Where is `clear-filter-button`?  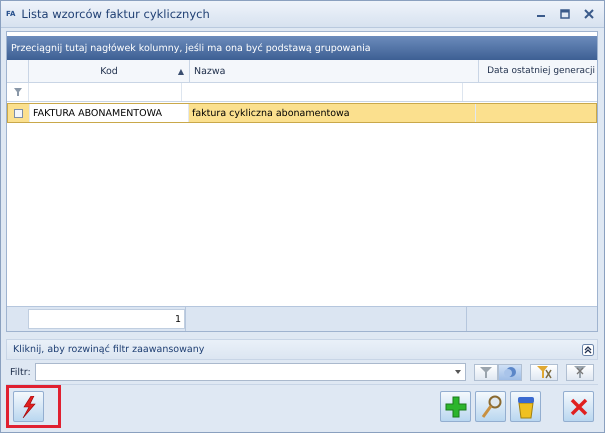 clear-filter-button is located at coordinates (544, 372).